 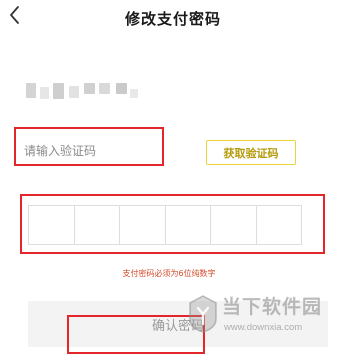 I want to click on password-hint: 支付密码必须为6位纯数字, so click(x=169, y=273).